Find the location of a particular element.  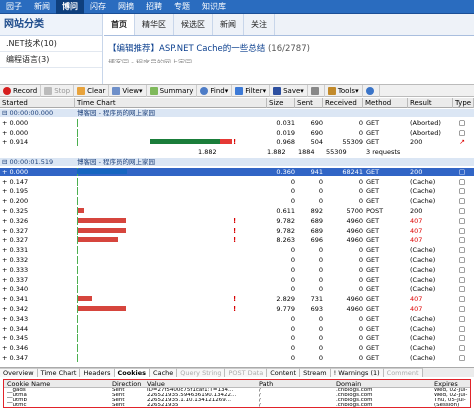

sidebar-item-dotnet: .NET技术(10) is located at coordinates (51, 44).